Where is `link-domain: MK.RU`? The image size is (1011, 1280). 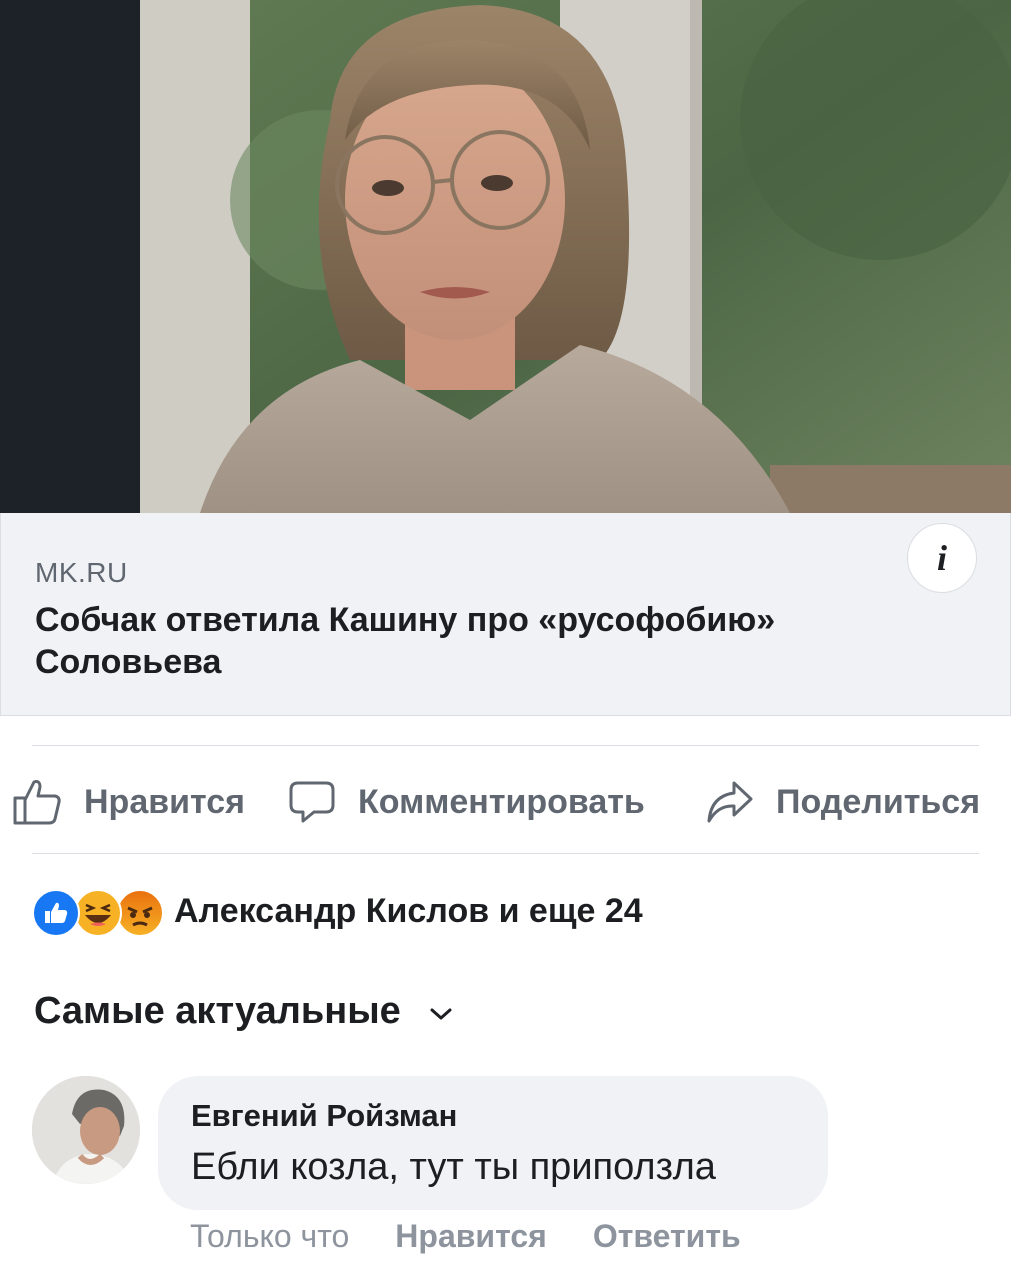 link-domain: MK.RU is located at coordinates (81, 572).